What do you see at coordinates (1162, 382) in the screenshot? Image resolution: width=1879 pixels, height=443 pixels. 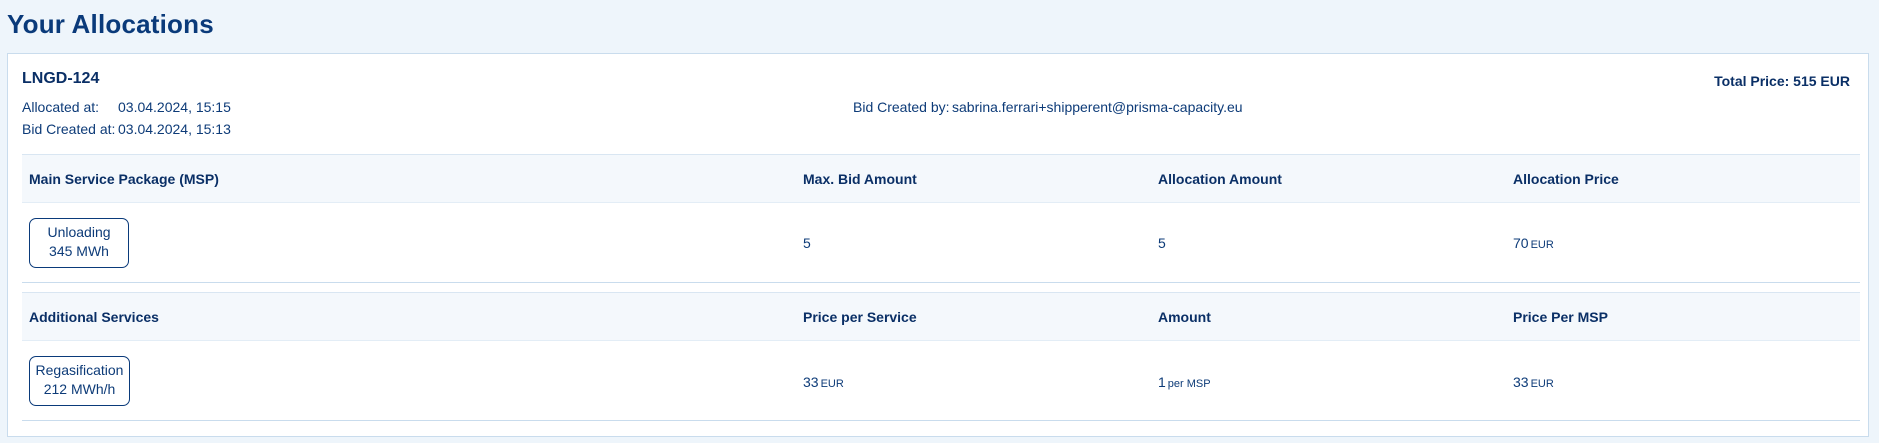 I see `additional-amount-value: 1` at bounding box center [1162, 382].